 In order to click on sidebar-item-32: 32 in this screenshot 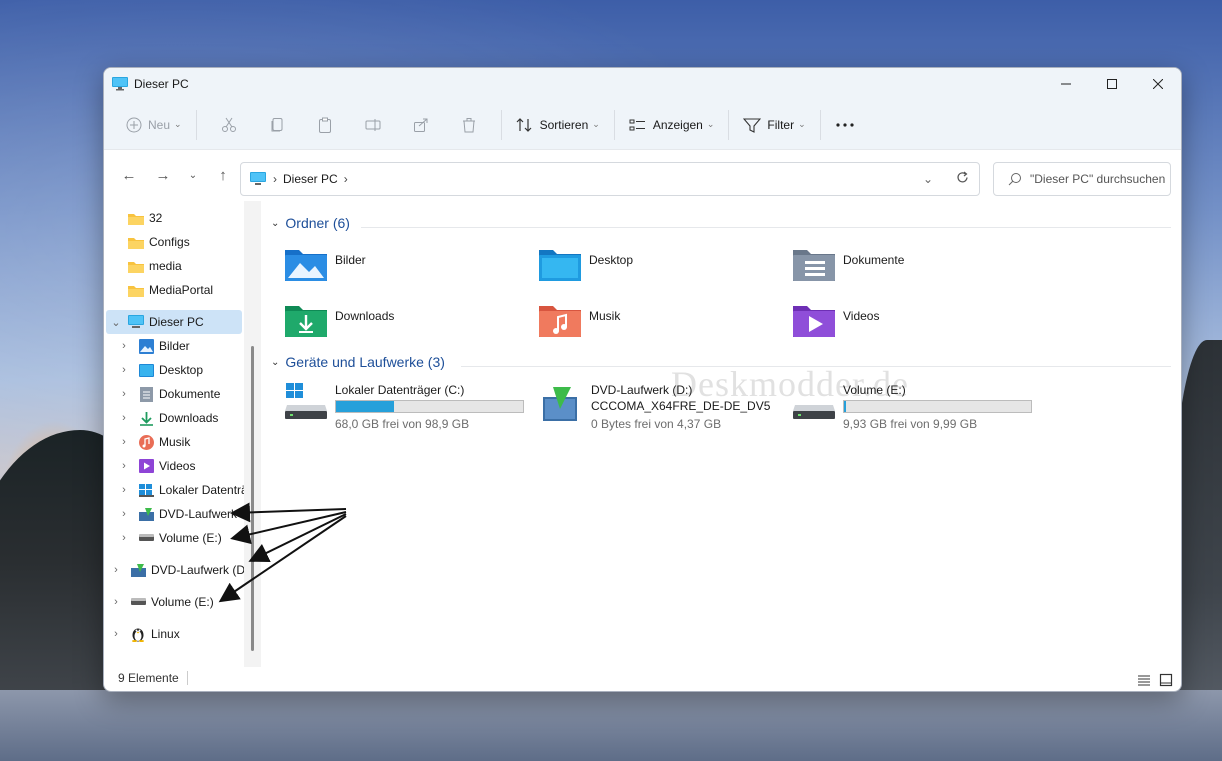, I will do `click(145, 218)`.